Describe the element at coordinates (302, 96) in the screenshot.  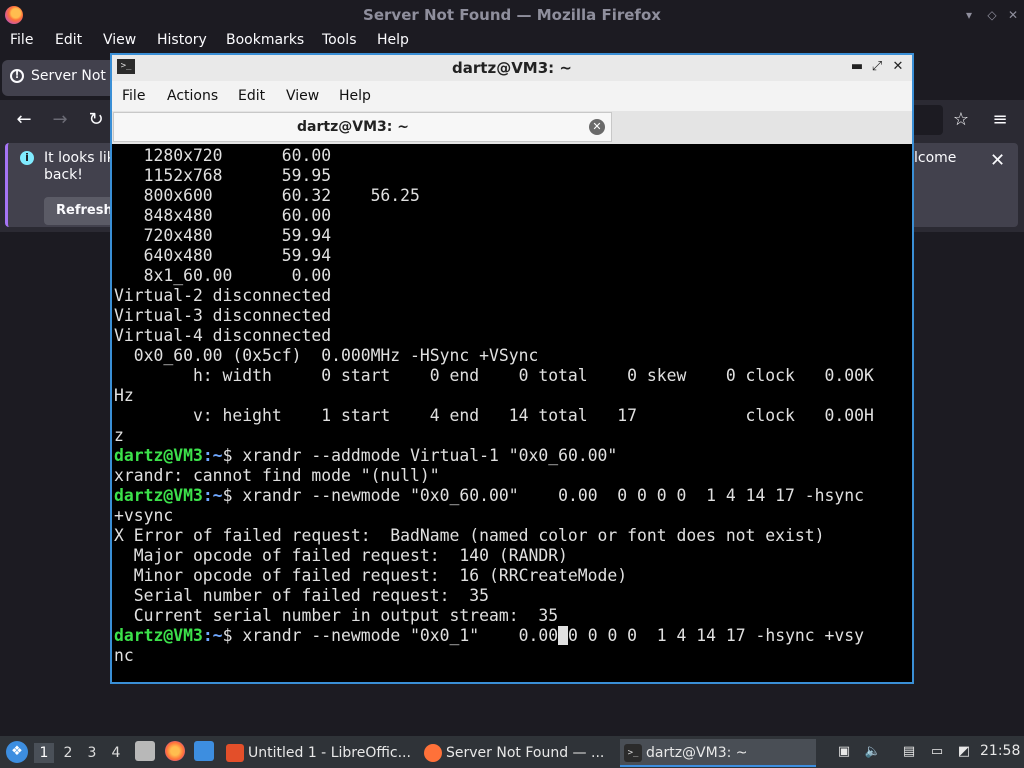
I see `terminal-menu-view: View` at that location.